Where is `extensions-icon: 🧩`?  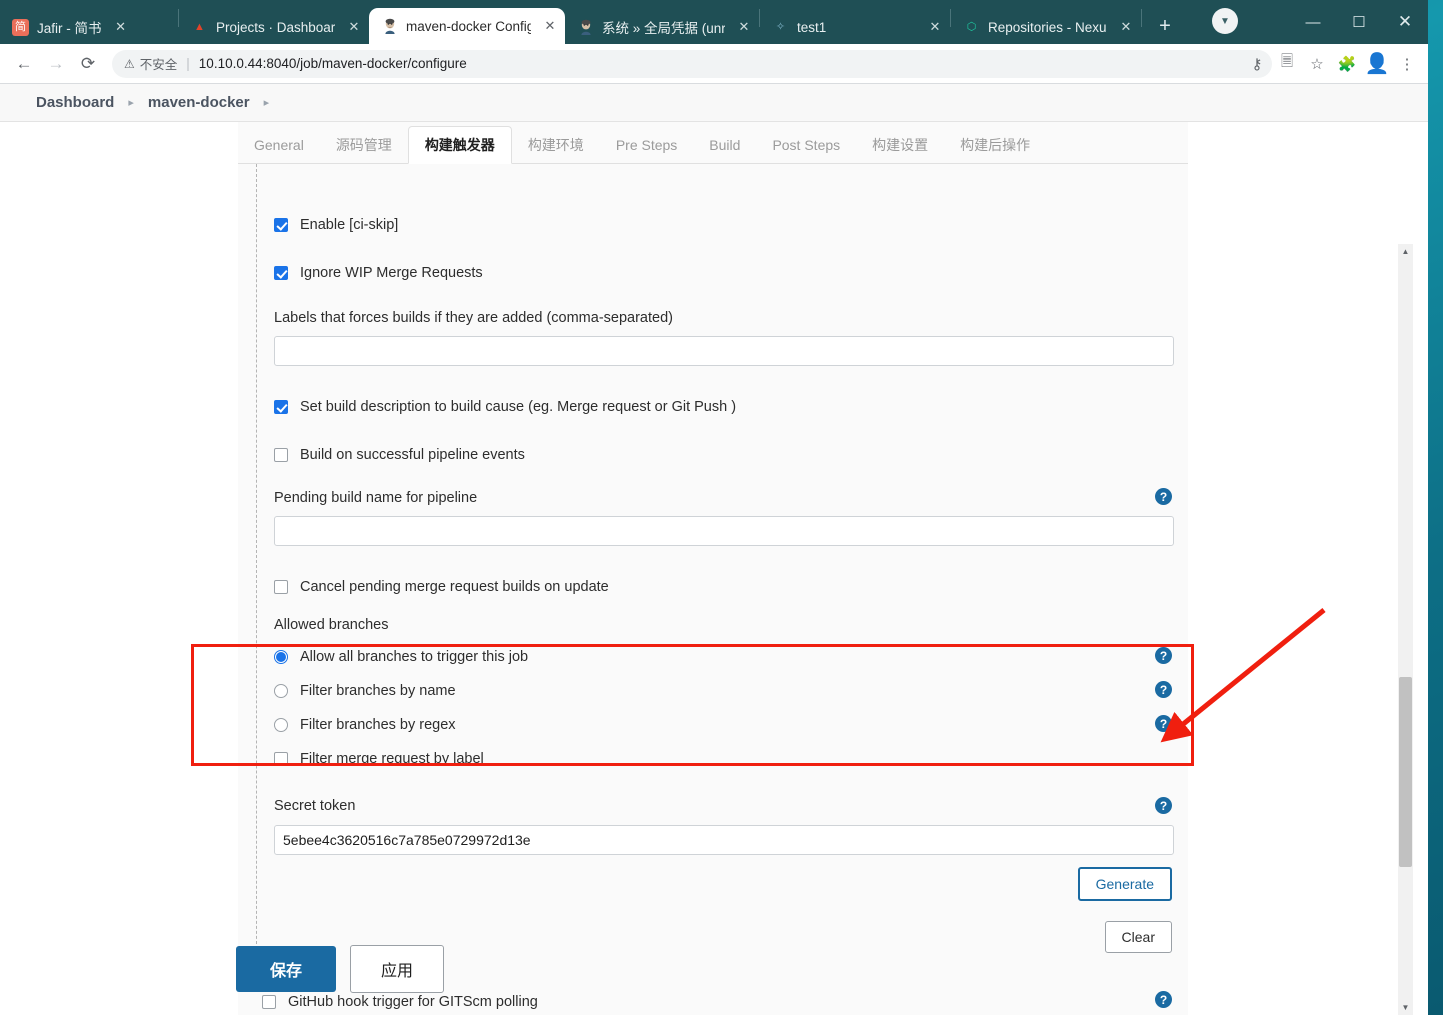 extensions-icon: 🧩 is located at coordinates (1347, 64).